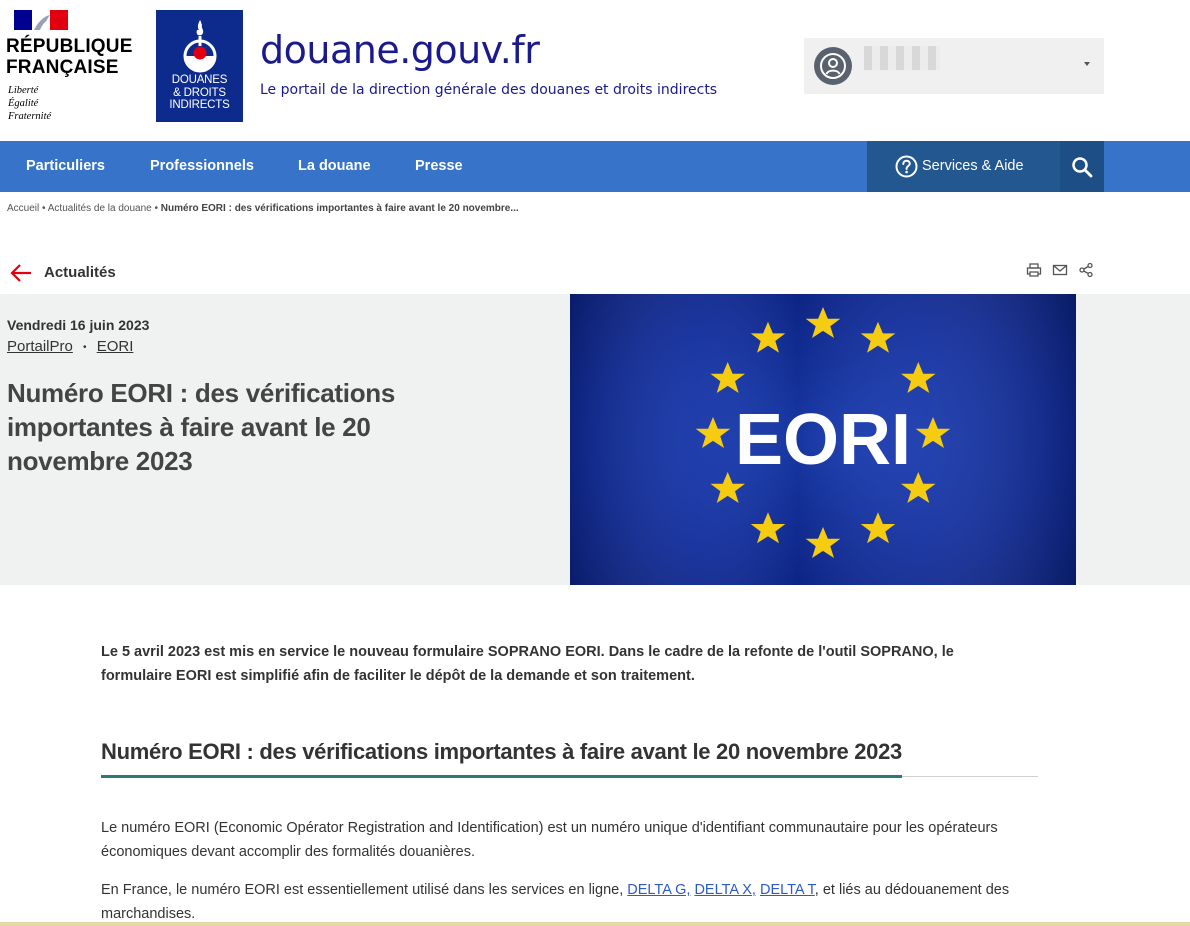  What do you see at coordinates (439, 166) in the screenshot?
I see `nav-presse: Presse` at bounding box center [439, 166].